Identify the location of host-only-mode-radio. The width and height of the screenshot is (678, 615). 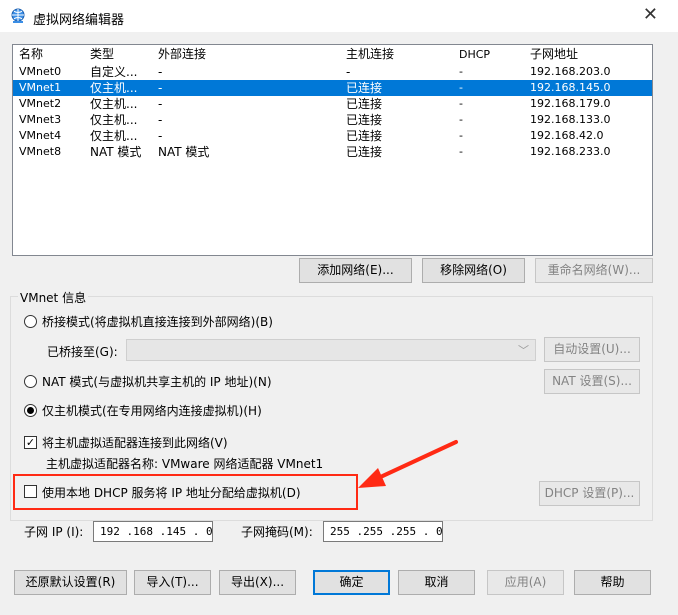
(30, 410).